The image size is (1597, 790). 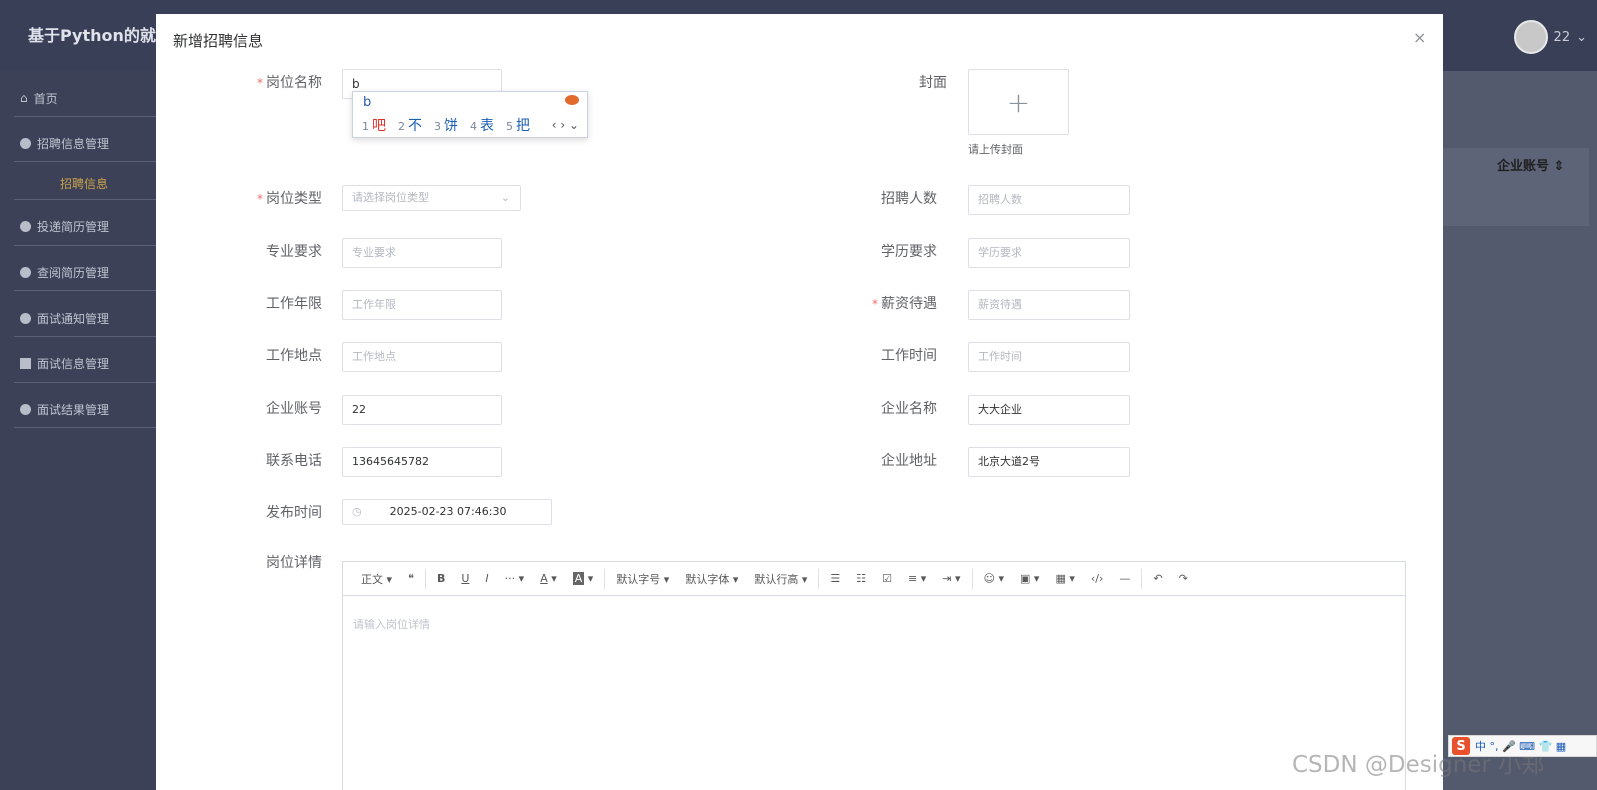 I want to click on work-time-input: 工作时间, so click(x=1049, y=357).